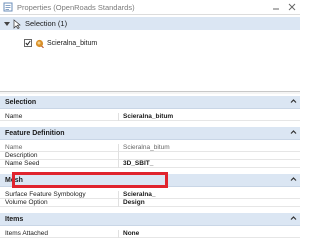 Image resolution: width=320 pixels, height=243 pixels. I want to click on checkmark-icon, so click(28, 43).